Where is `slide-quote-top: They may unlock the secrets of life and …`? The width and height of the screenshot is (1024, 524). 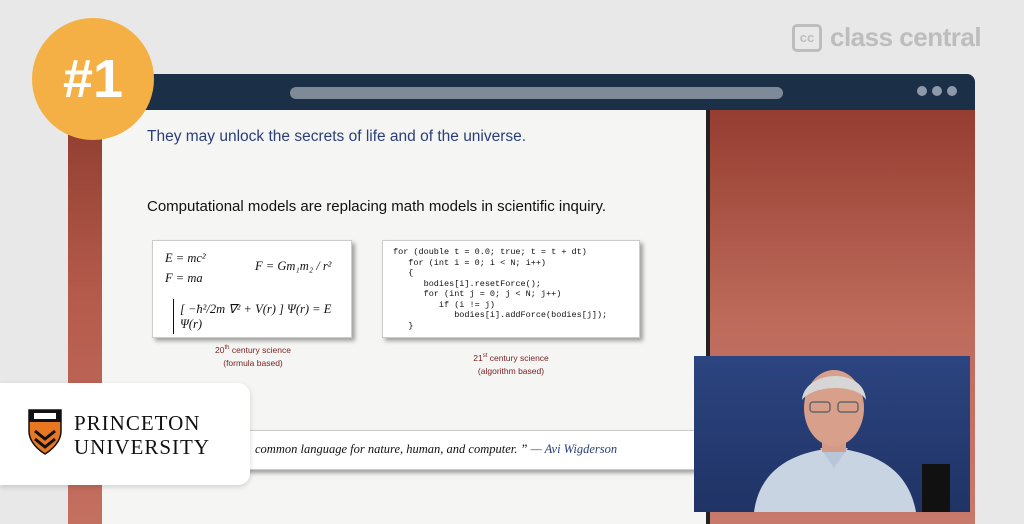
slide-quote-top: They may unlock the secrets of life and … is located at coordinates (337, 136).